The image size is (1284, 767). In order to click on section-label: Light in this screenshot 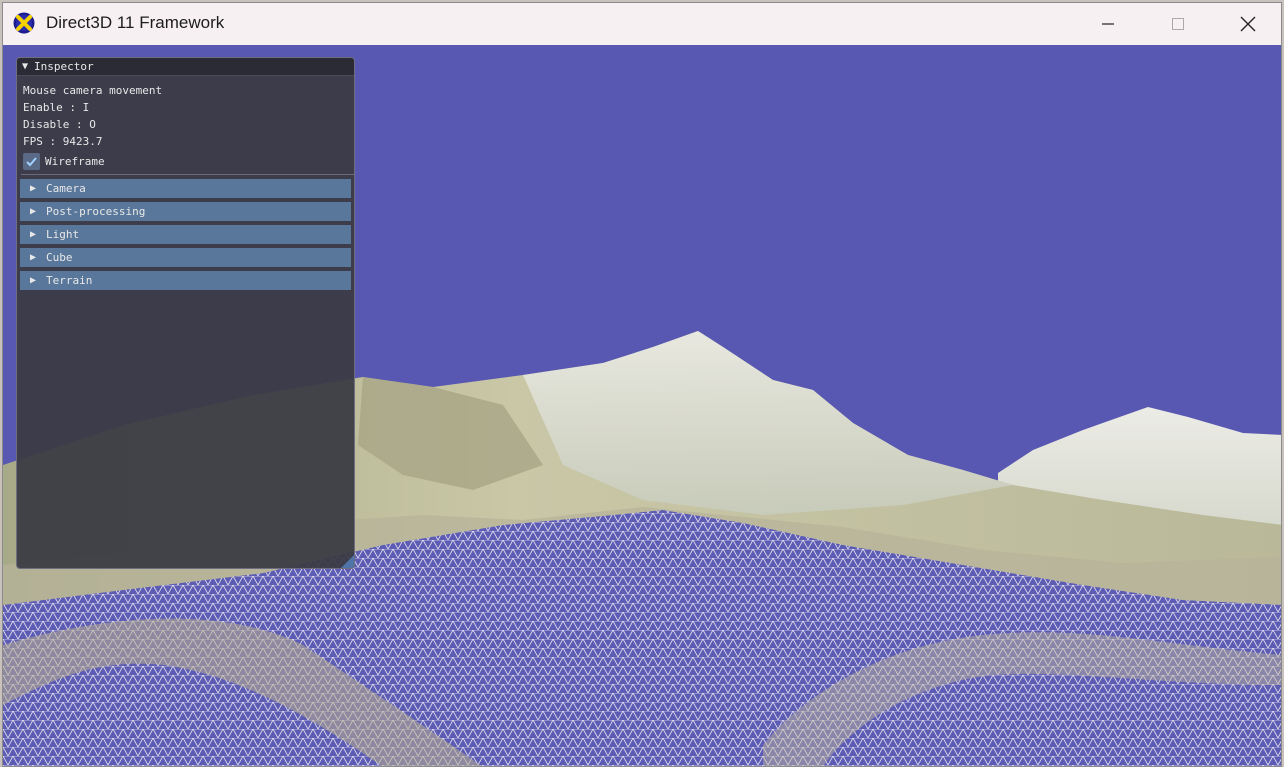, I will do `click(63, 234)`.